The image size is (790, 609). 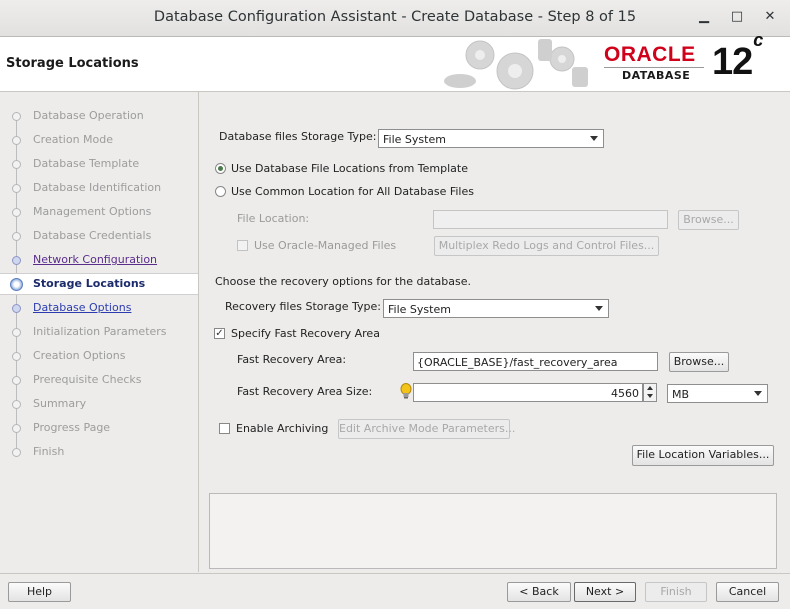 What do you see at coordinates (292, 359) in the screenshot?
I see `fra-label: Fast Recovery Area:` at bounding box center [292, 359].